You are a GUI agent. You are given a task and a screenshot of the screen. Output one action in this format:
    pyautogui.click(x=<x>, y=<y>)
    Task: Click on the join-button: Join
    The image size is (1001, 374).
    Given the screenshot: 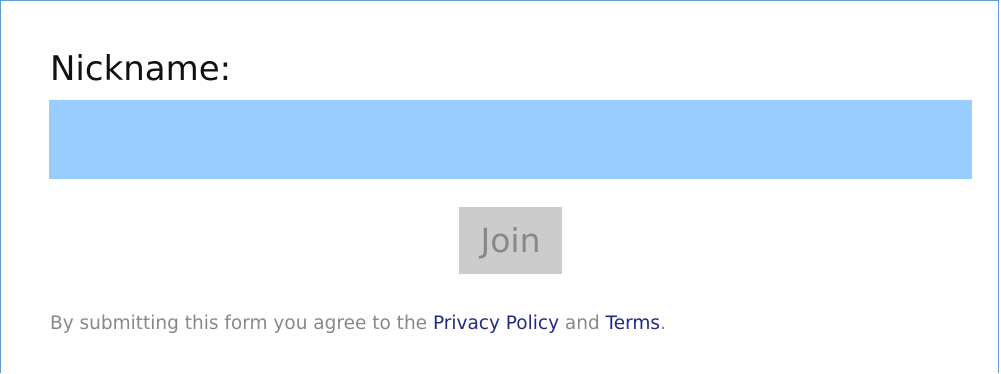 What is the action you would take?
    pyautogui.click(x=510, y=240)
    